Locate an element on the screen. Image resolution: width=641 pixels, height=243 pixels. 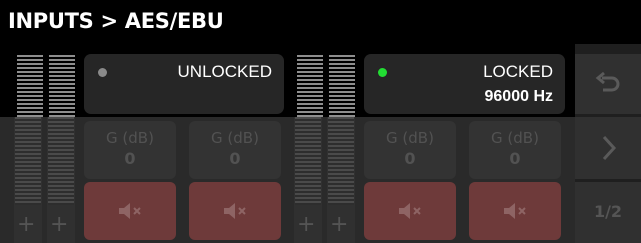
channel-status-locked: LOCKED 96000 Hz is located at coordinates (464, 84).